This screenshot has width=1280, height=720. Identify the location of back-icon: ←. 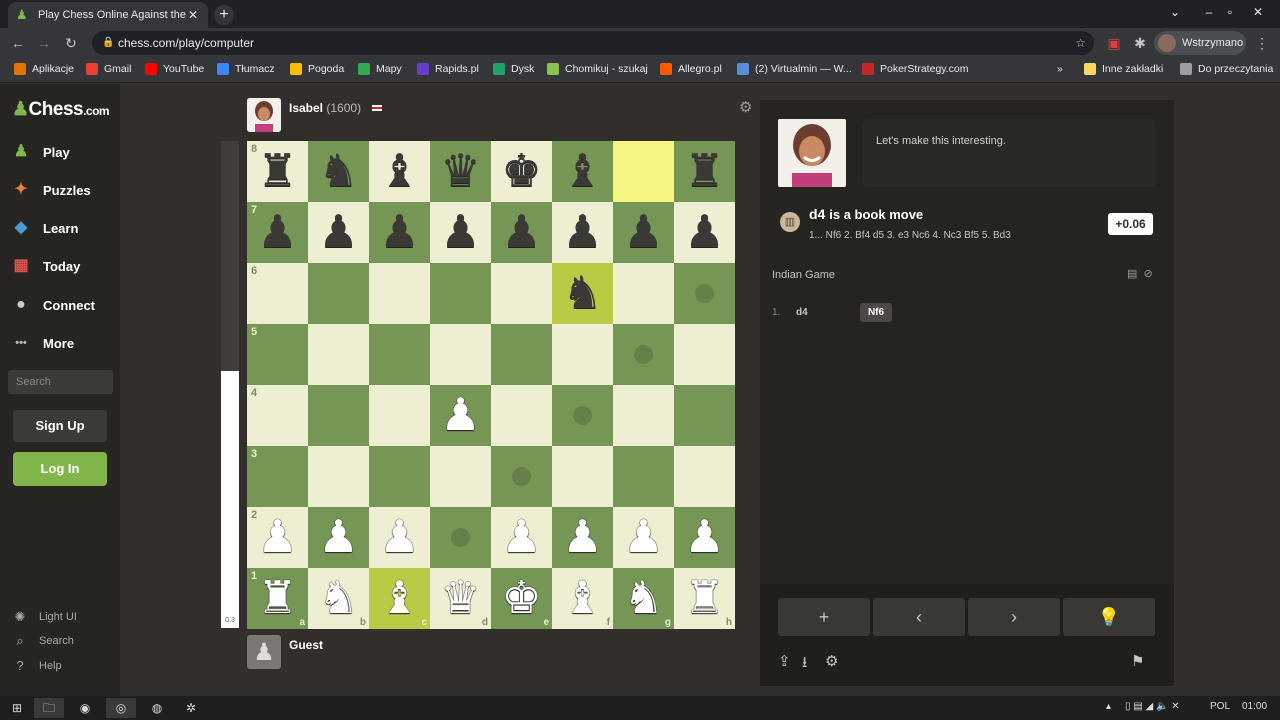
(18, 43).